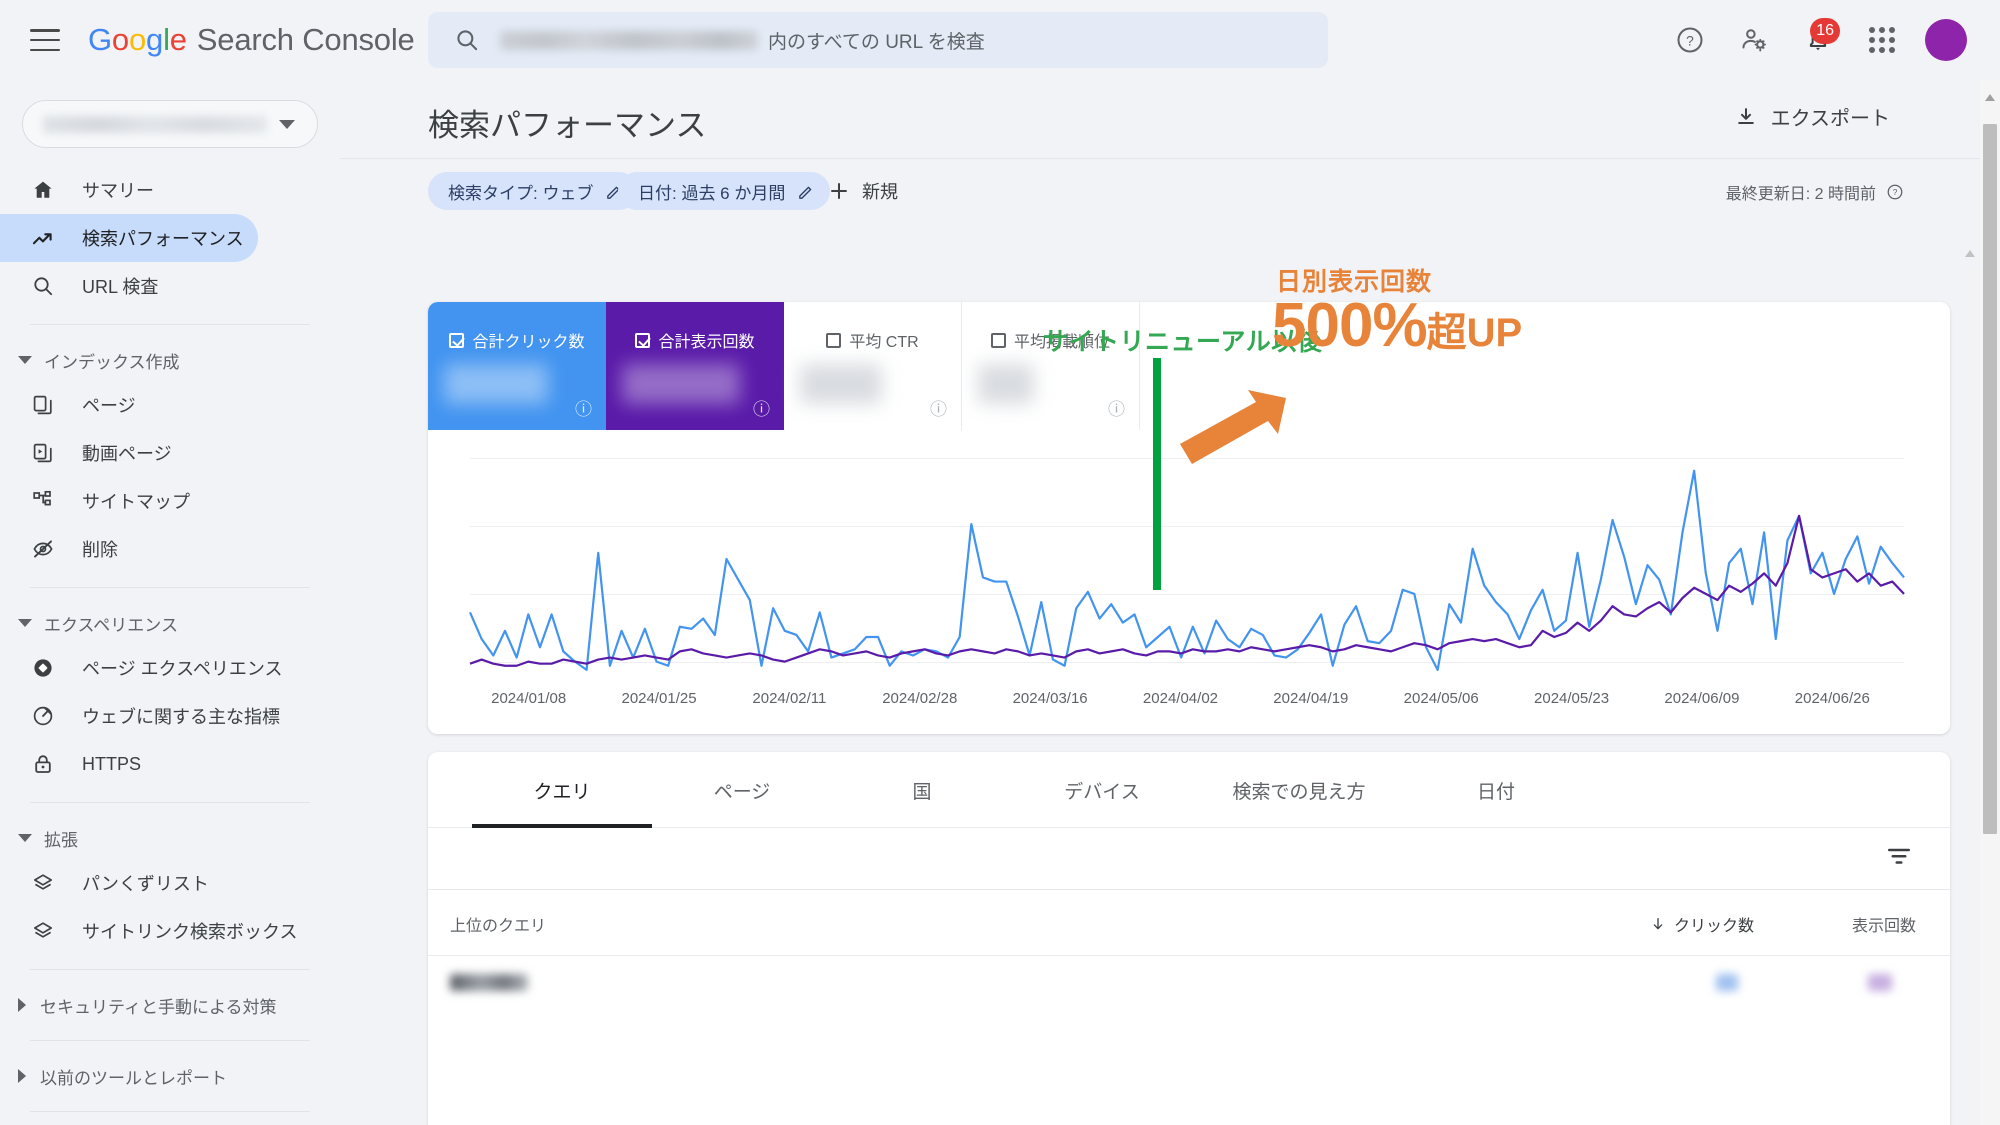 This screenshot has height=1125, width=2000. Describe the element at coordinates (129, 883) in the screenshot. I see `sidebar-item-breadcrumbs: パンくずリスト` at that location.